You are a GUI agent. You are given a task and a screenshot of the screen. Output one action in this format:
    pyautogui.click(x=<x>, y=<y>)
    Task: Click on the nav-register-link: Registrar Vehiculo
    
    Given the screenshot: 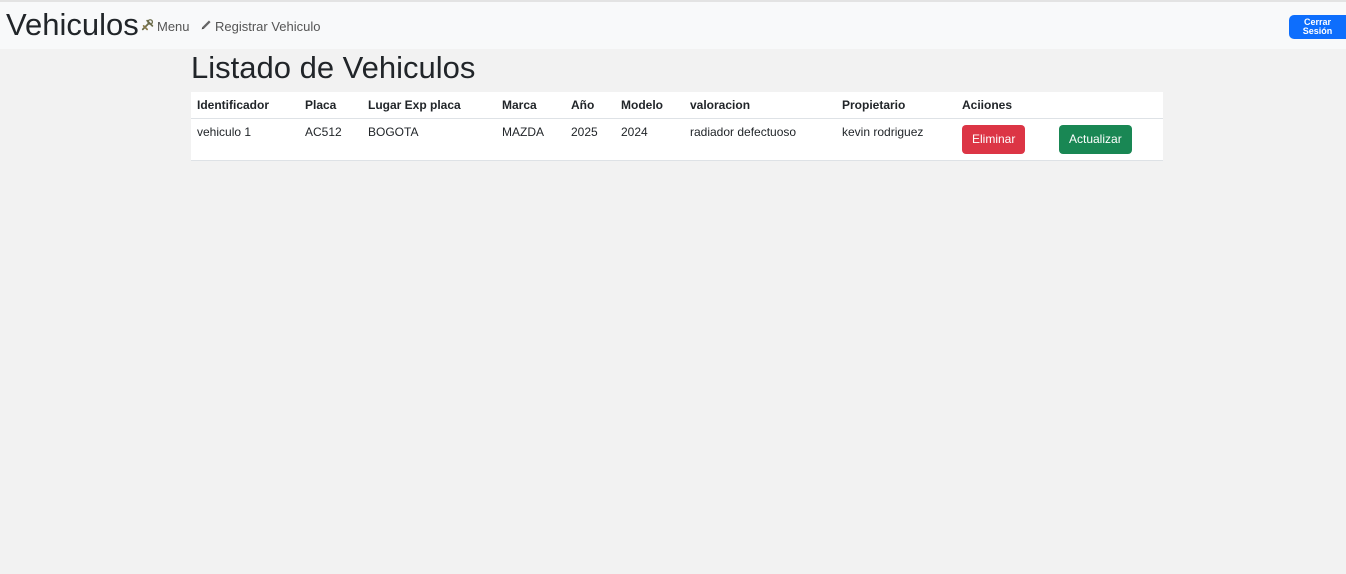 What is the action you would take?
    pyautogui.click(x=260, y=26)
    